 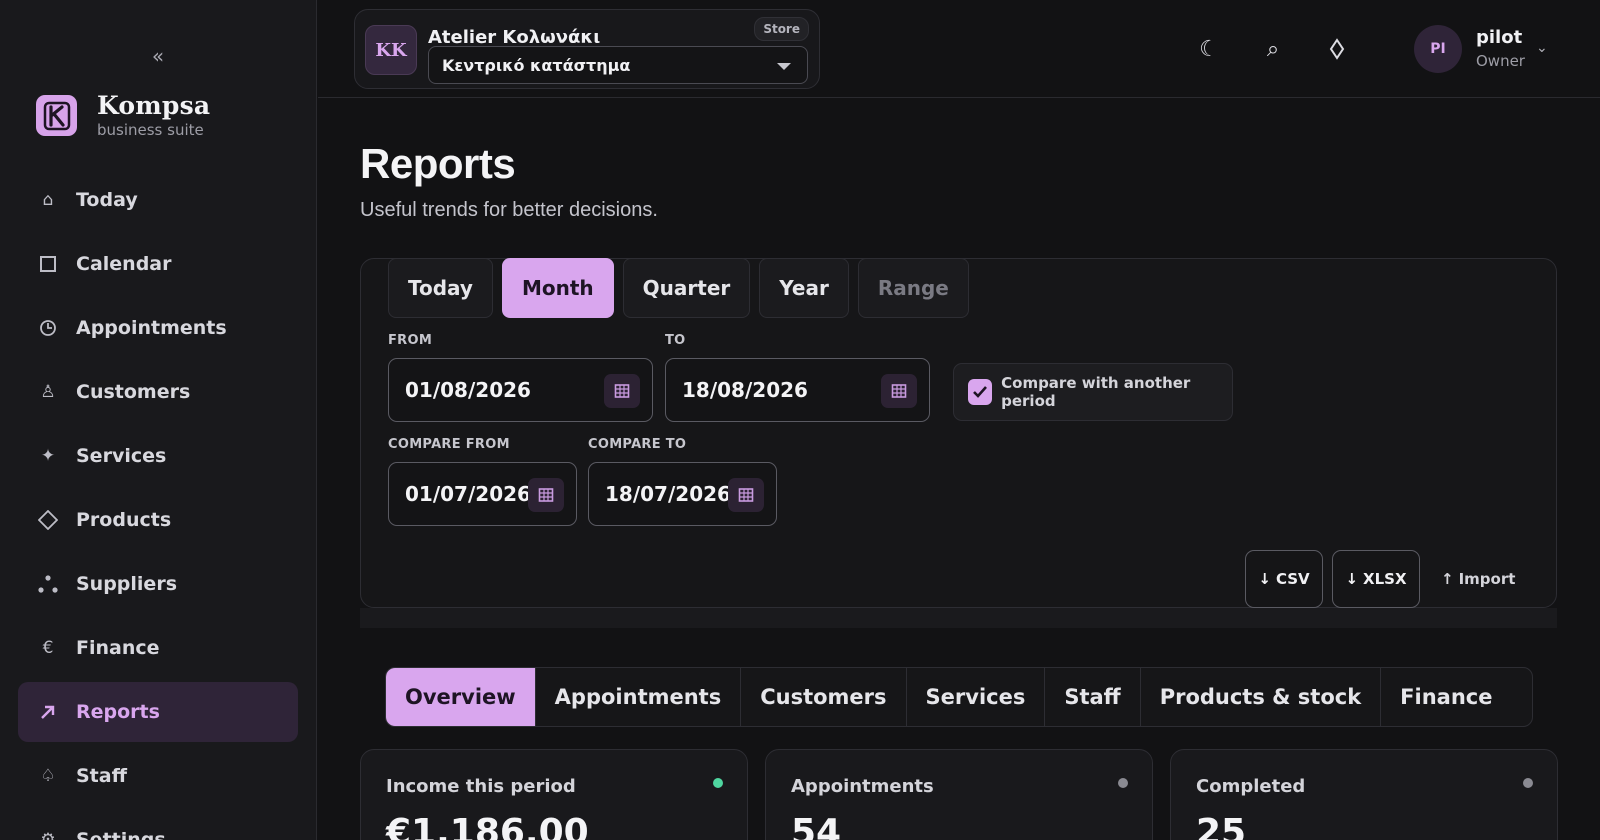 I want to click on kpi-card-appointments: Appointments 54, so click(x=959, y=794).